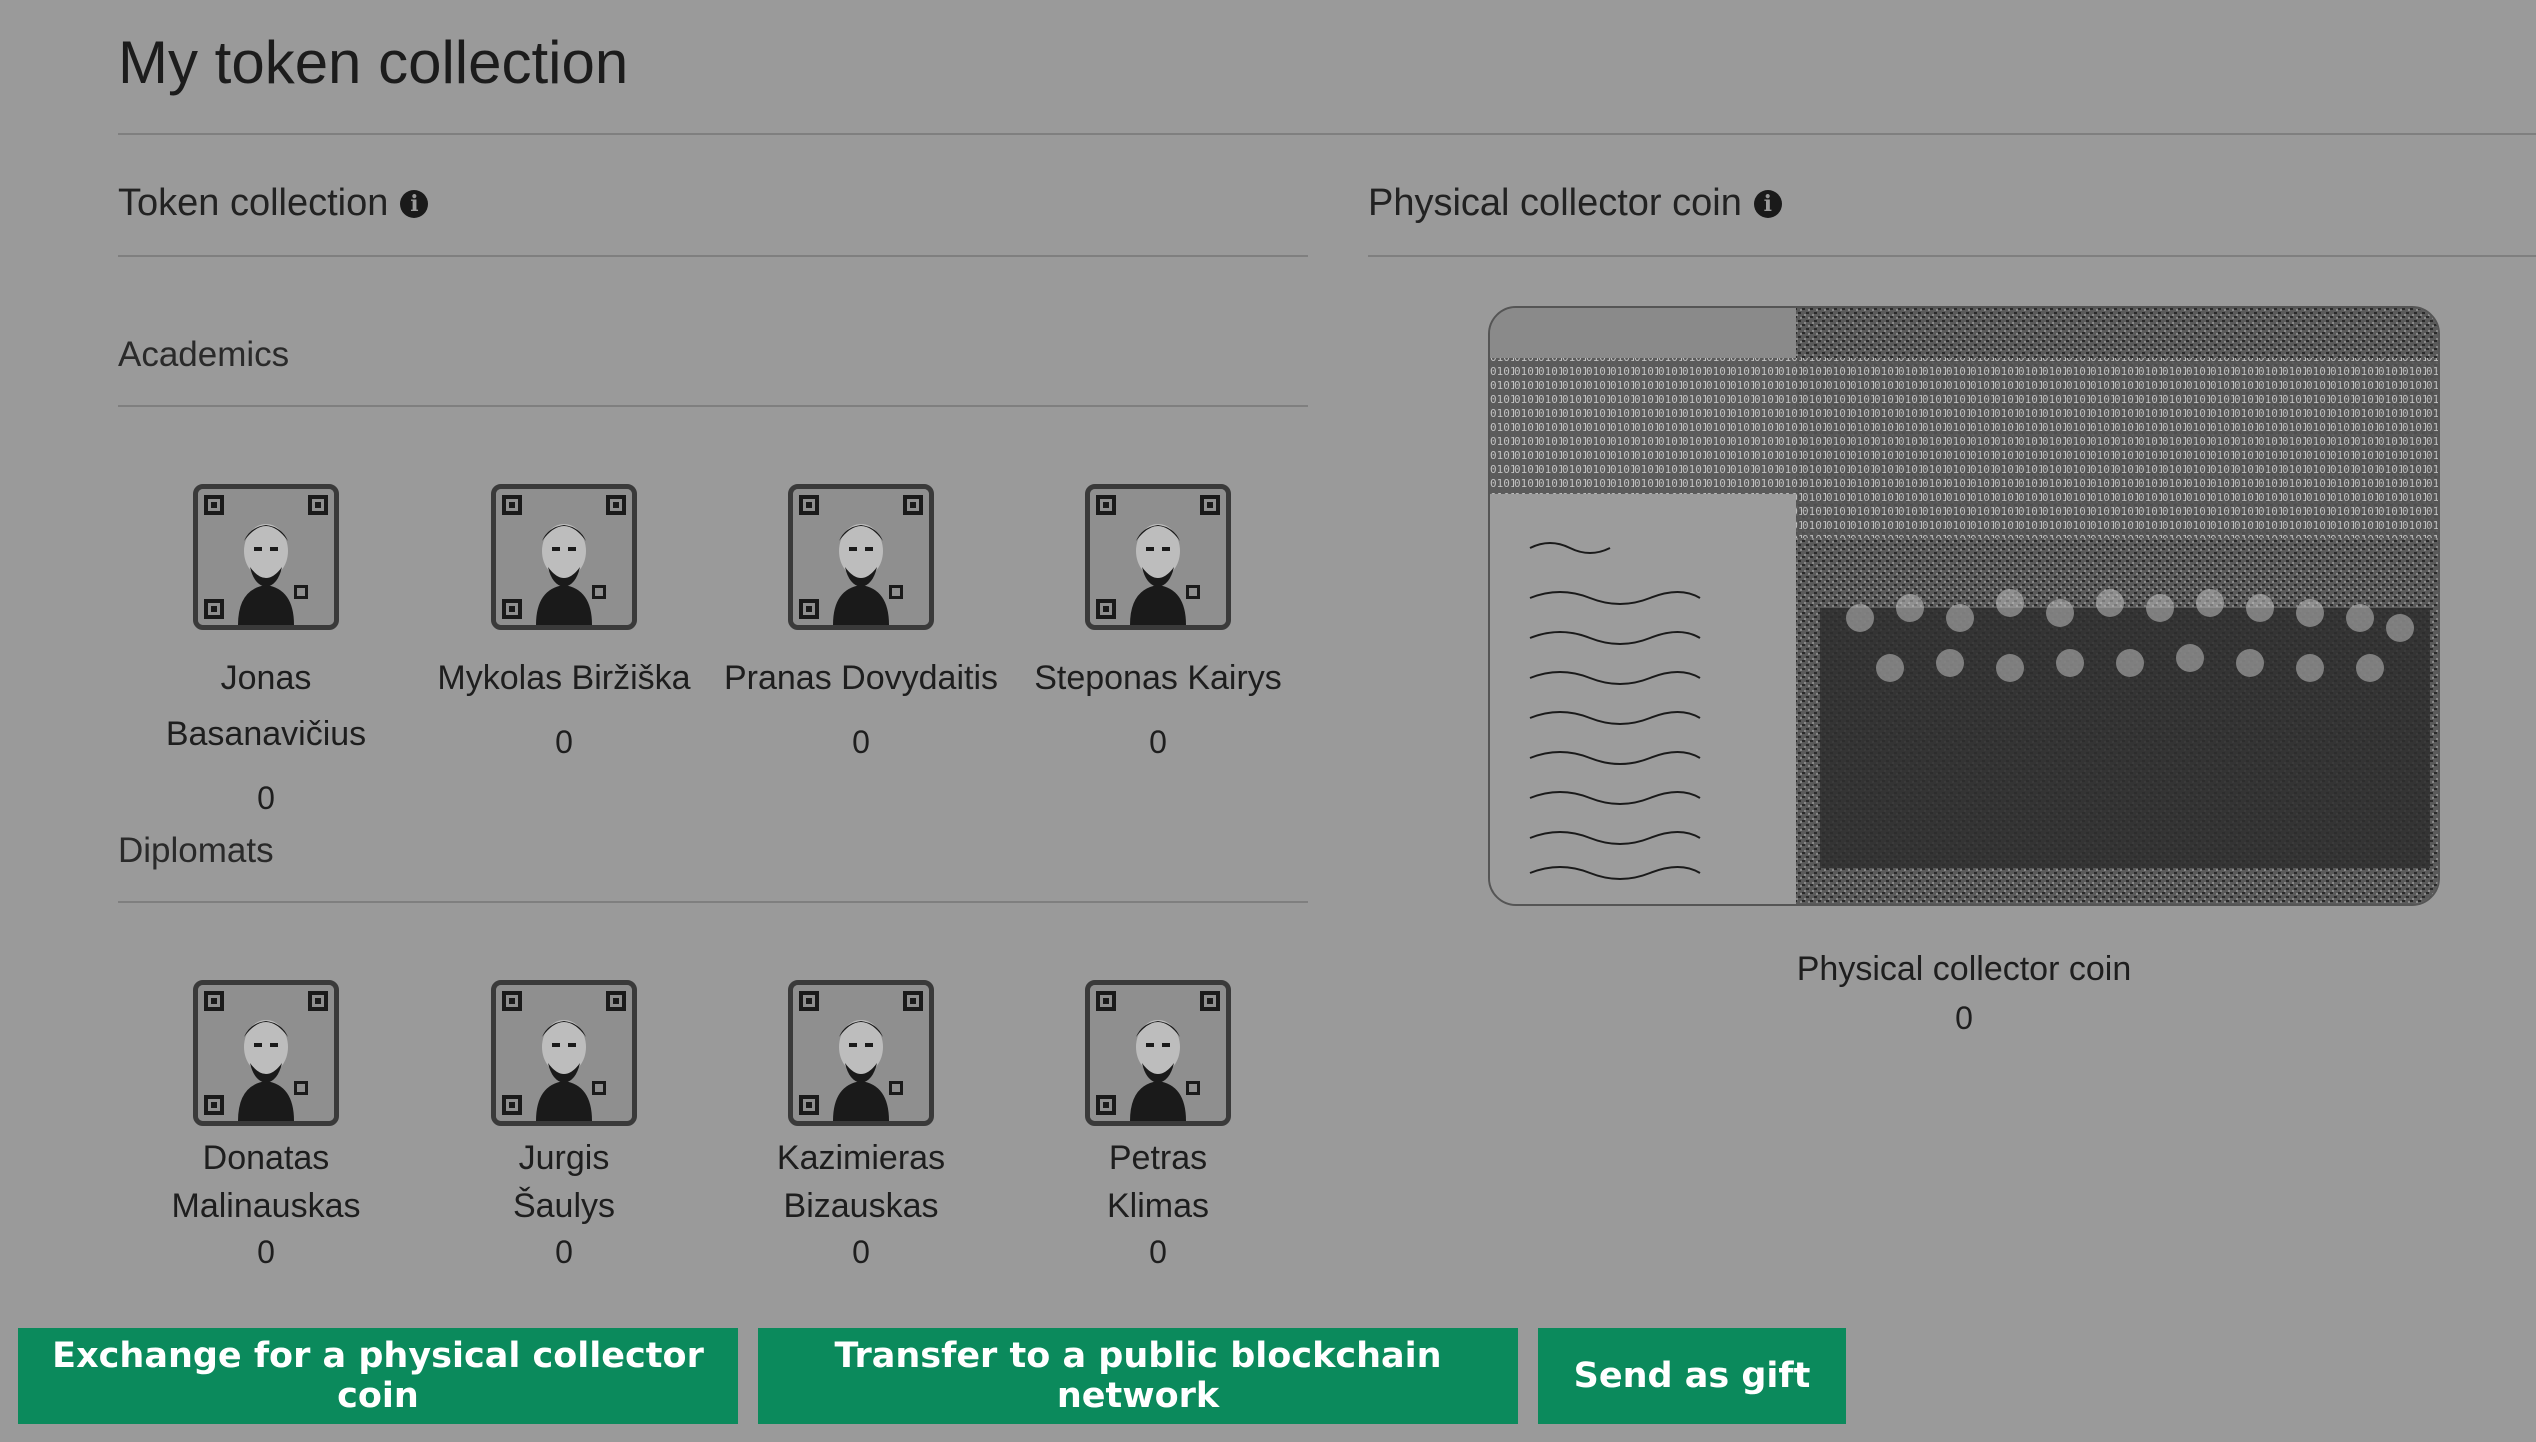 The image size is (2536, 1442). I want to click on title-divider, so click(1327, 134).